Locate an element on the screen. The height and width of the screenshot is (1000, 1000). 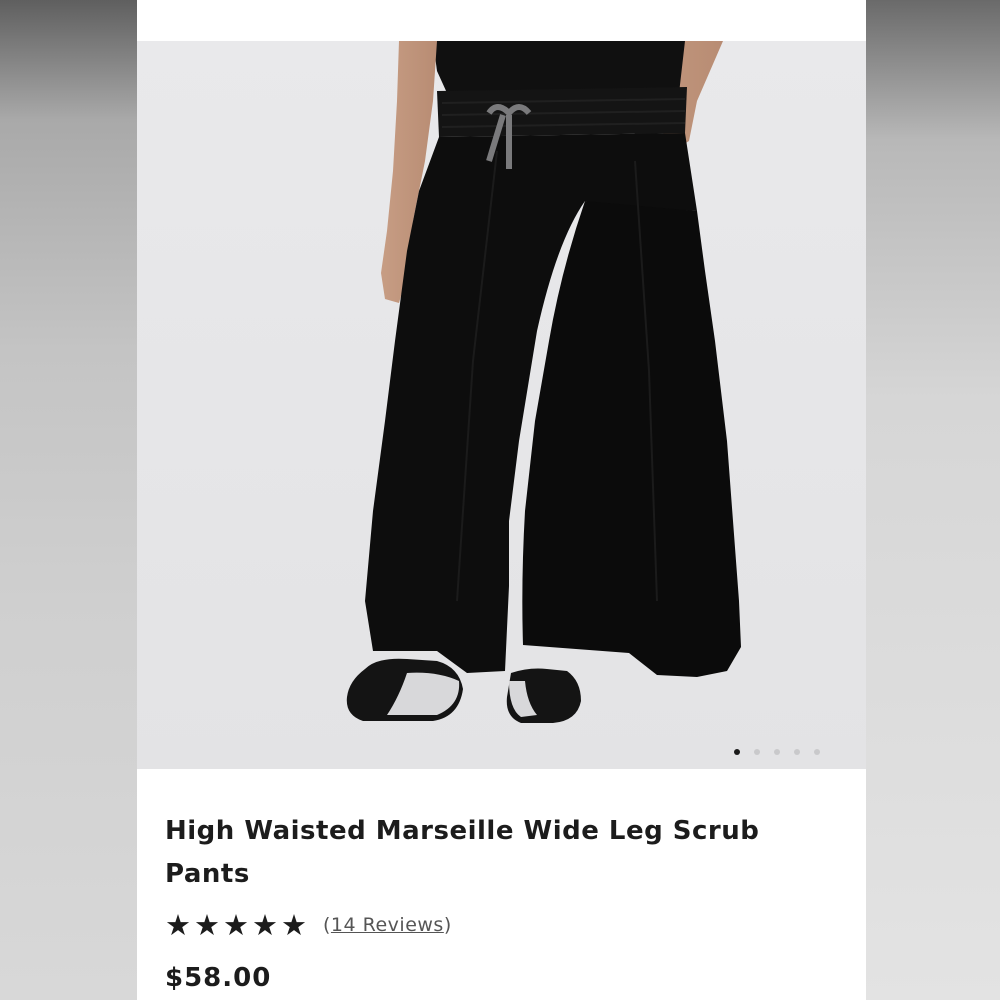
reviews-count: 14 Reviews is located at coordinates (387, 925).